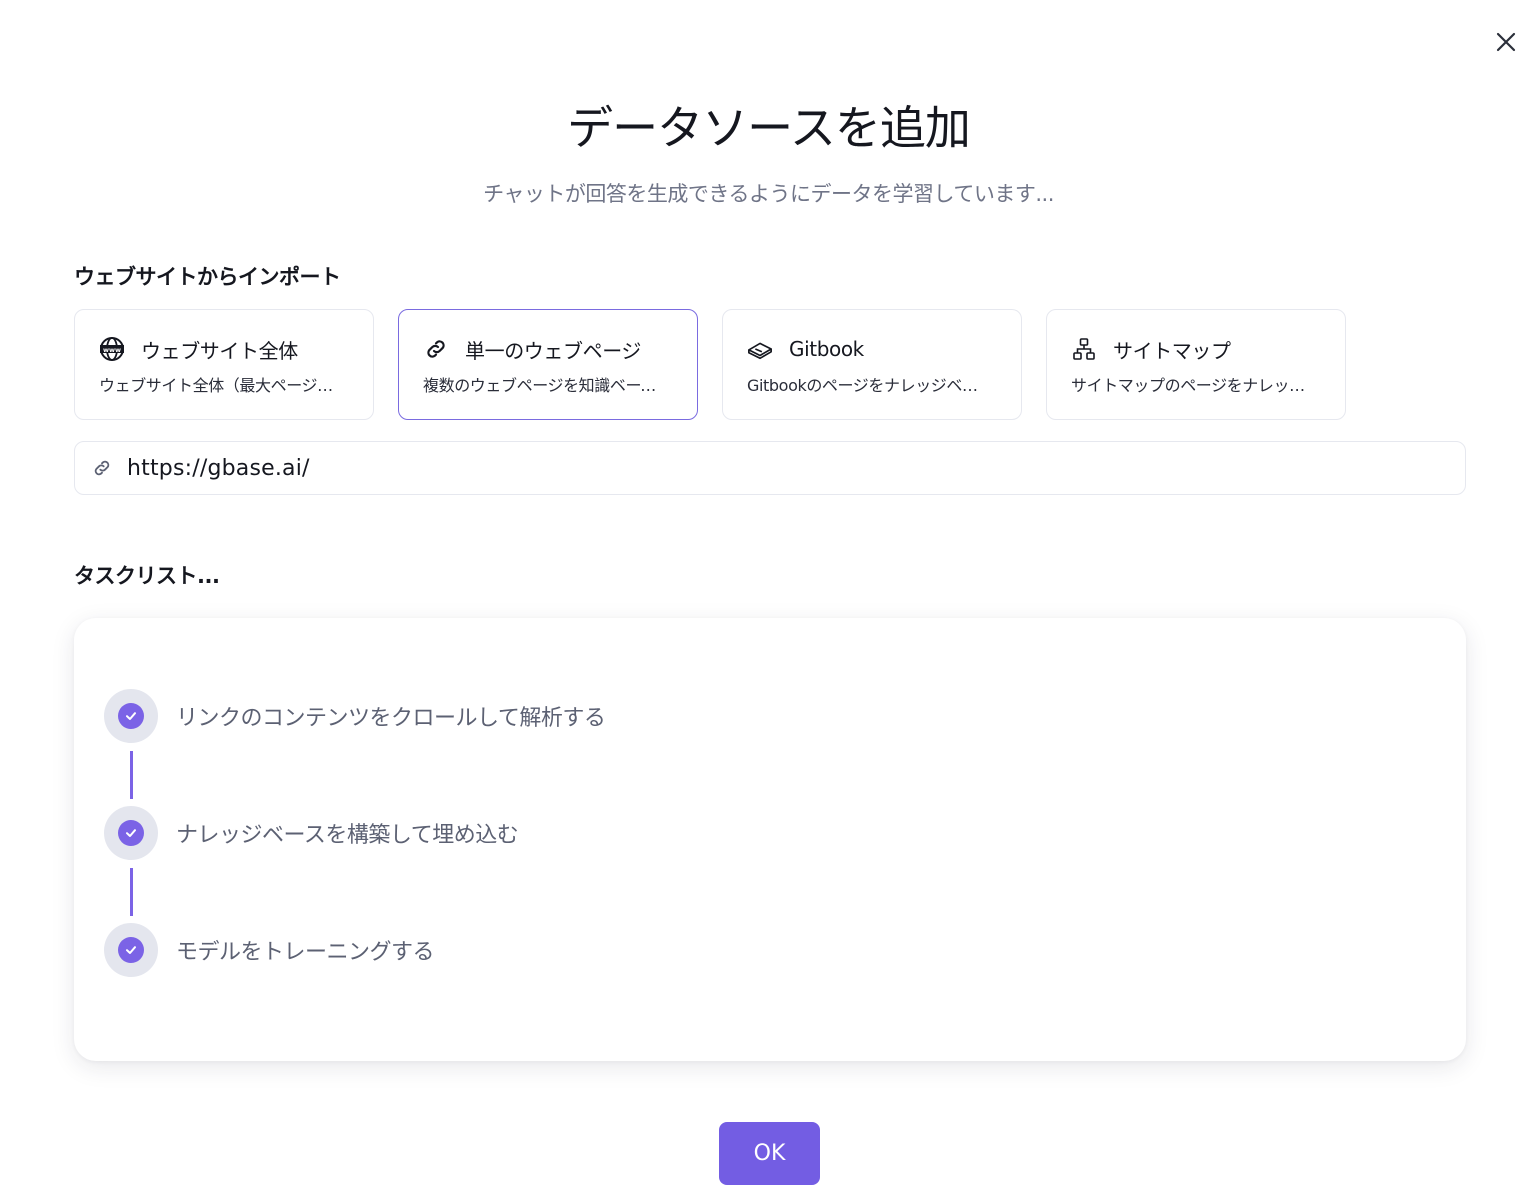 Image resolution: width=1537 pixels, height=1204 pixels. I want to click on task-item: モデルをトレーニングする, so click(269, 950).